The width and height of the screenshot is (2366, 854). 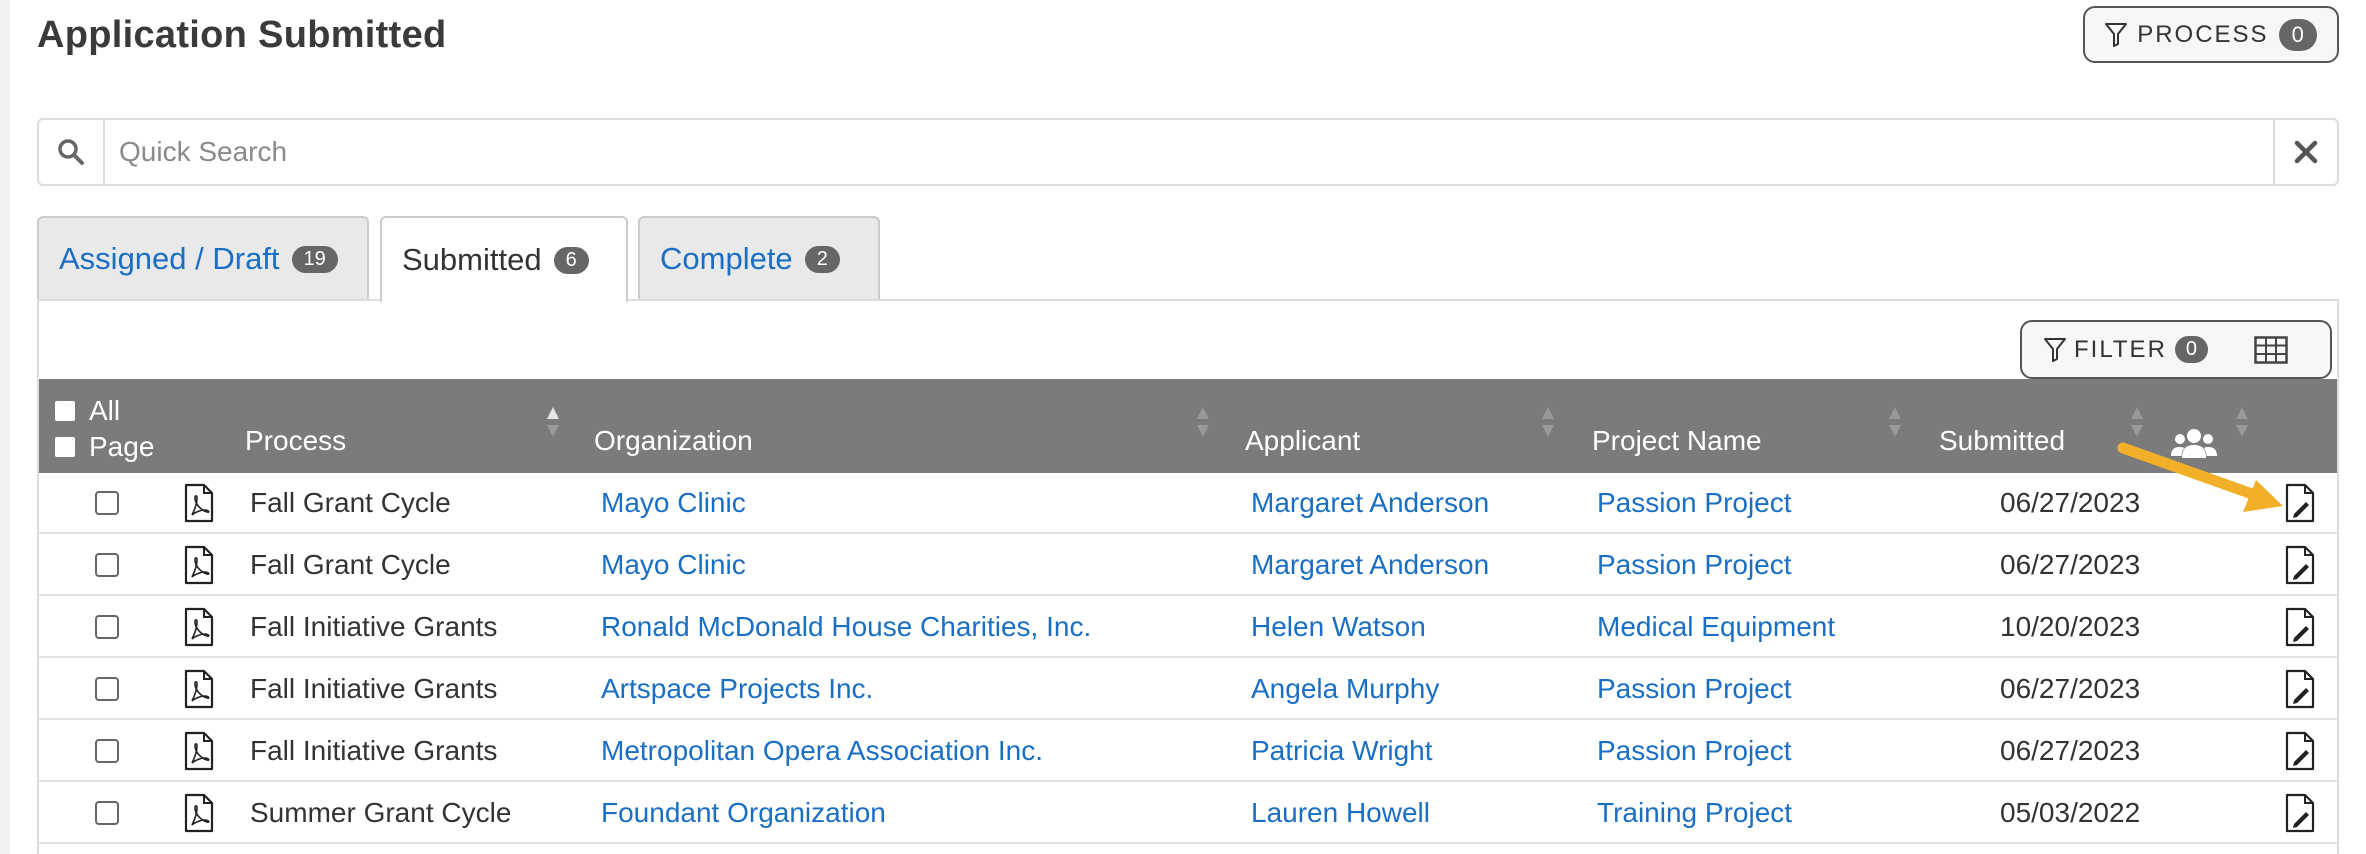 I want to click on filter-button-label: FILTER, so click(x=2120, y=349).